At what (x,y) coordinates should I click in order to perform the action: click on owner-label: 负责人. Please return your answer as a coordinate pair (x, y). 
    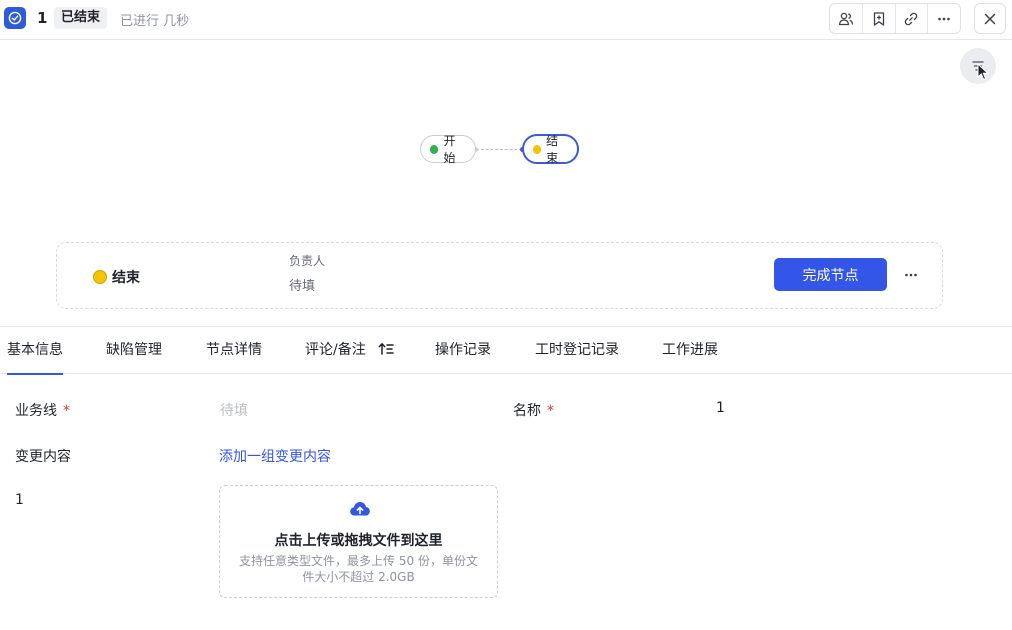
    Looking at the image, I should click on (307, 261).